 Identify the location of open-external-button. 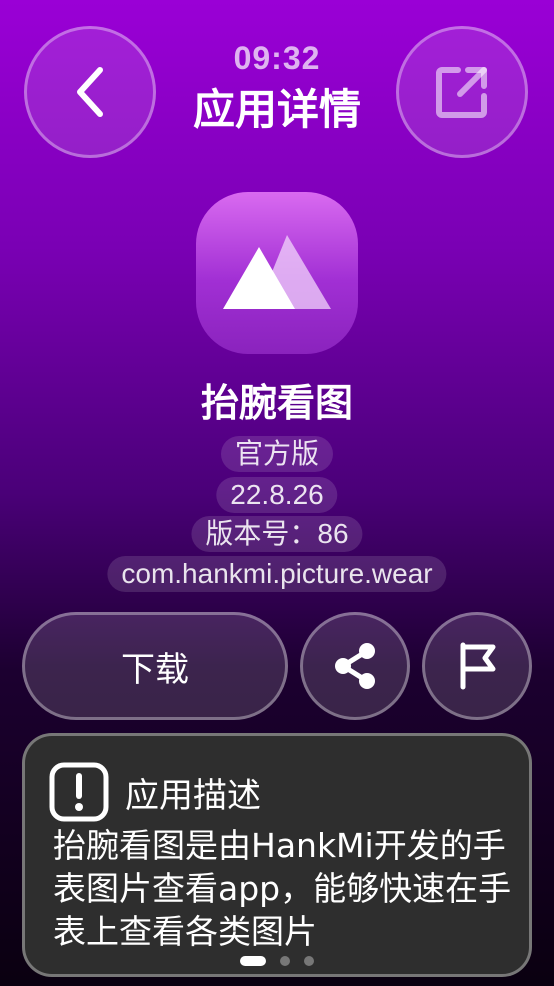
(462, 92).